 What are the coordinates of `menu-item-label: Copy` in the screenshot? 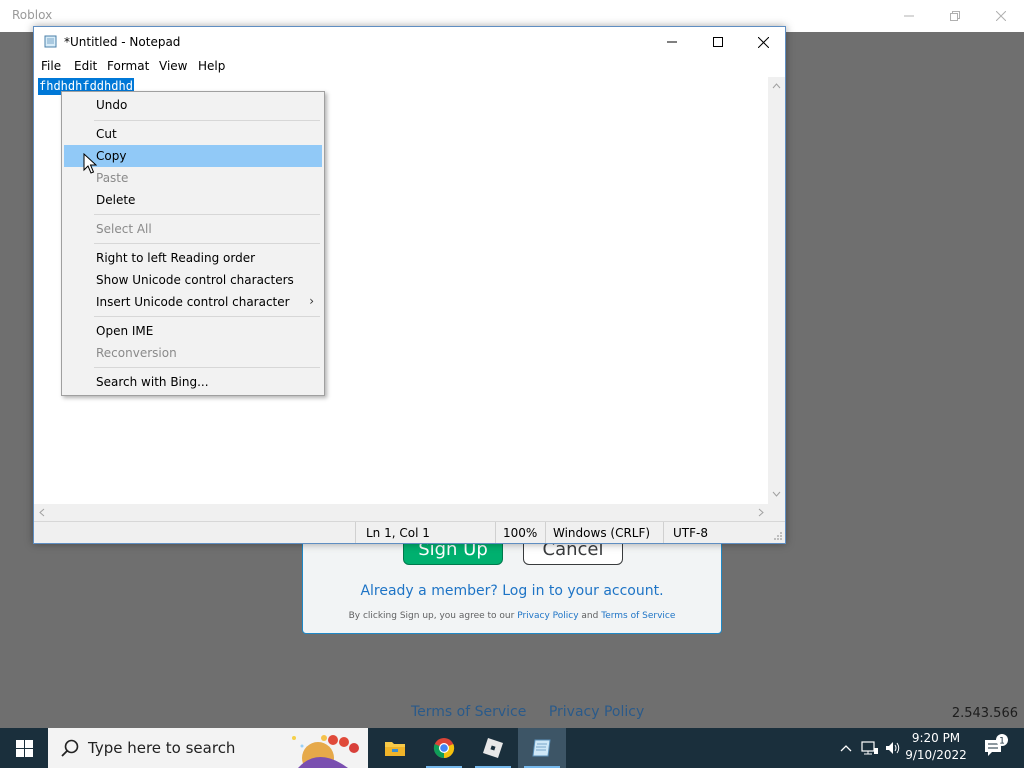 It's located at (111, 156).